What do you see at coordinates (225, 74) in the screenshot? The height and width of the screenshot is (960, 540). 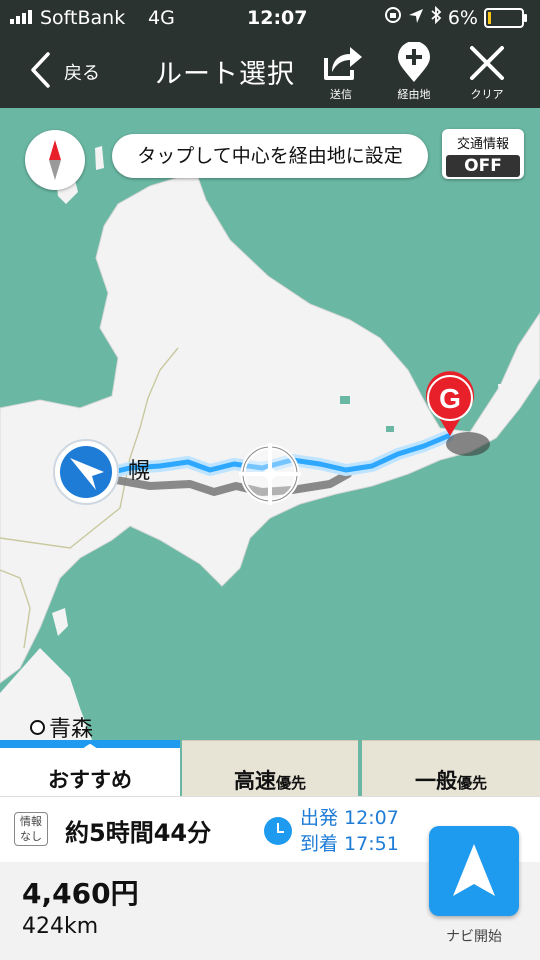 I see `page-title: ルート選択` at bounding box center [225, 74].